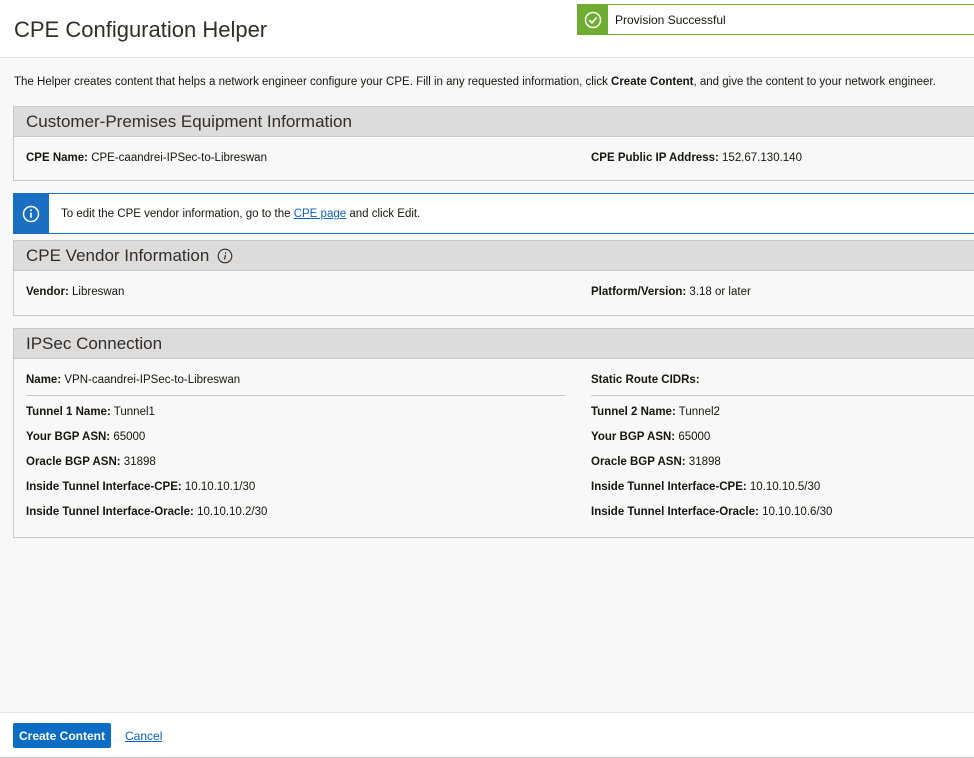  I want to click on tunnel2-oracle-bgp-field: Oracle BGP ASN: 31898, so click(656, 462).